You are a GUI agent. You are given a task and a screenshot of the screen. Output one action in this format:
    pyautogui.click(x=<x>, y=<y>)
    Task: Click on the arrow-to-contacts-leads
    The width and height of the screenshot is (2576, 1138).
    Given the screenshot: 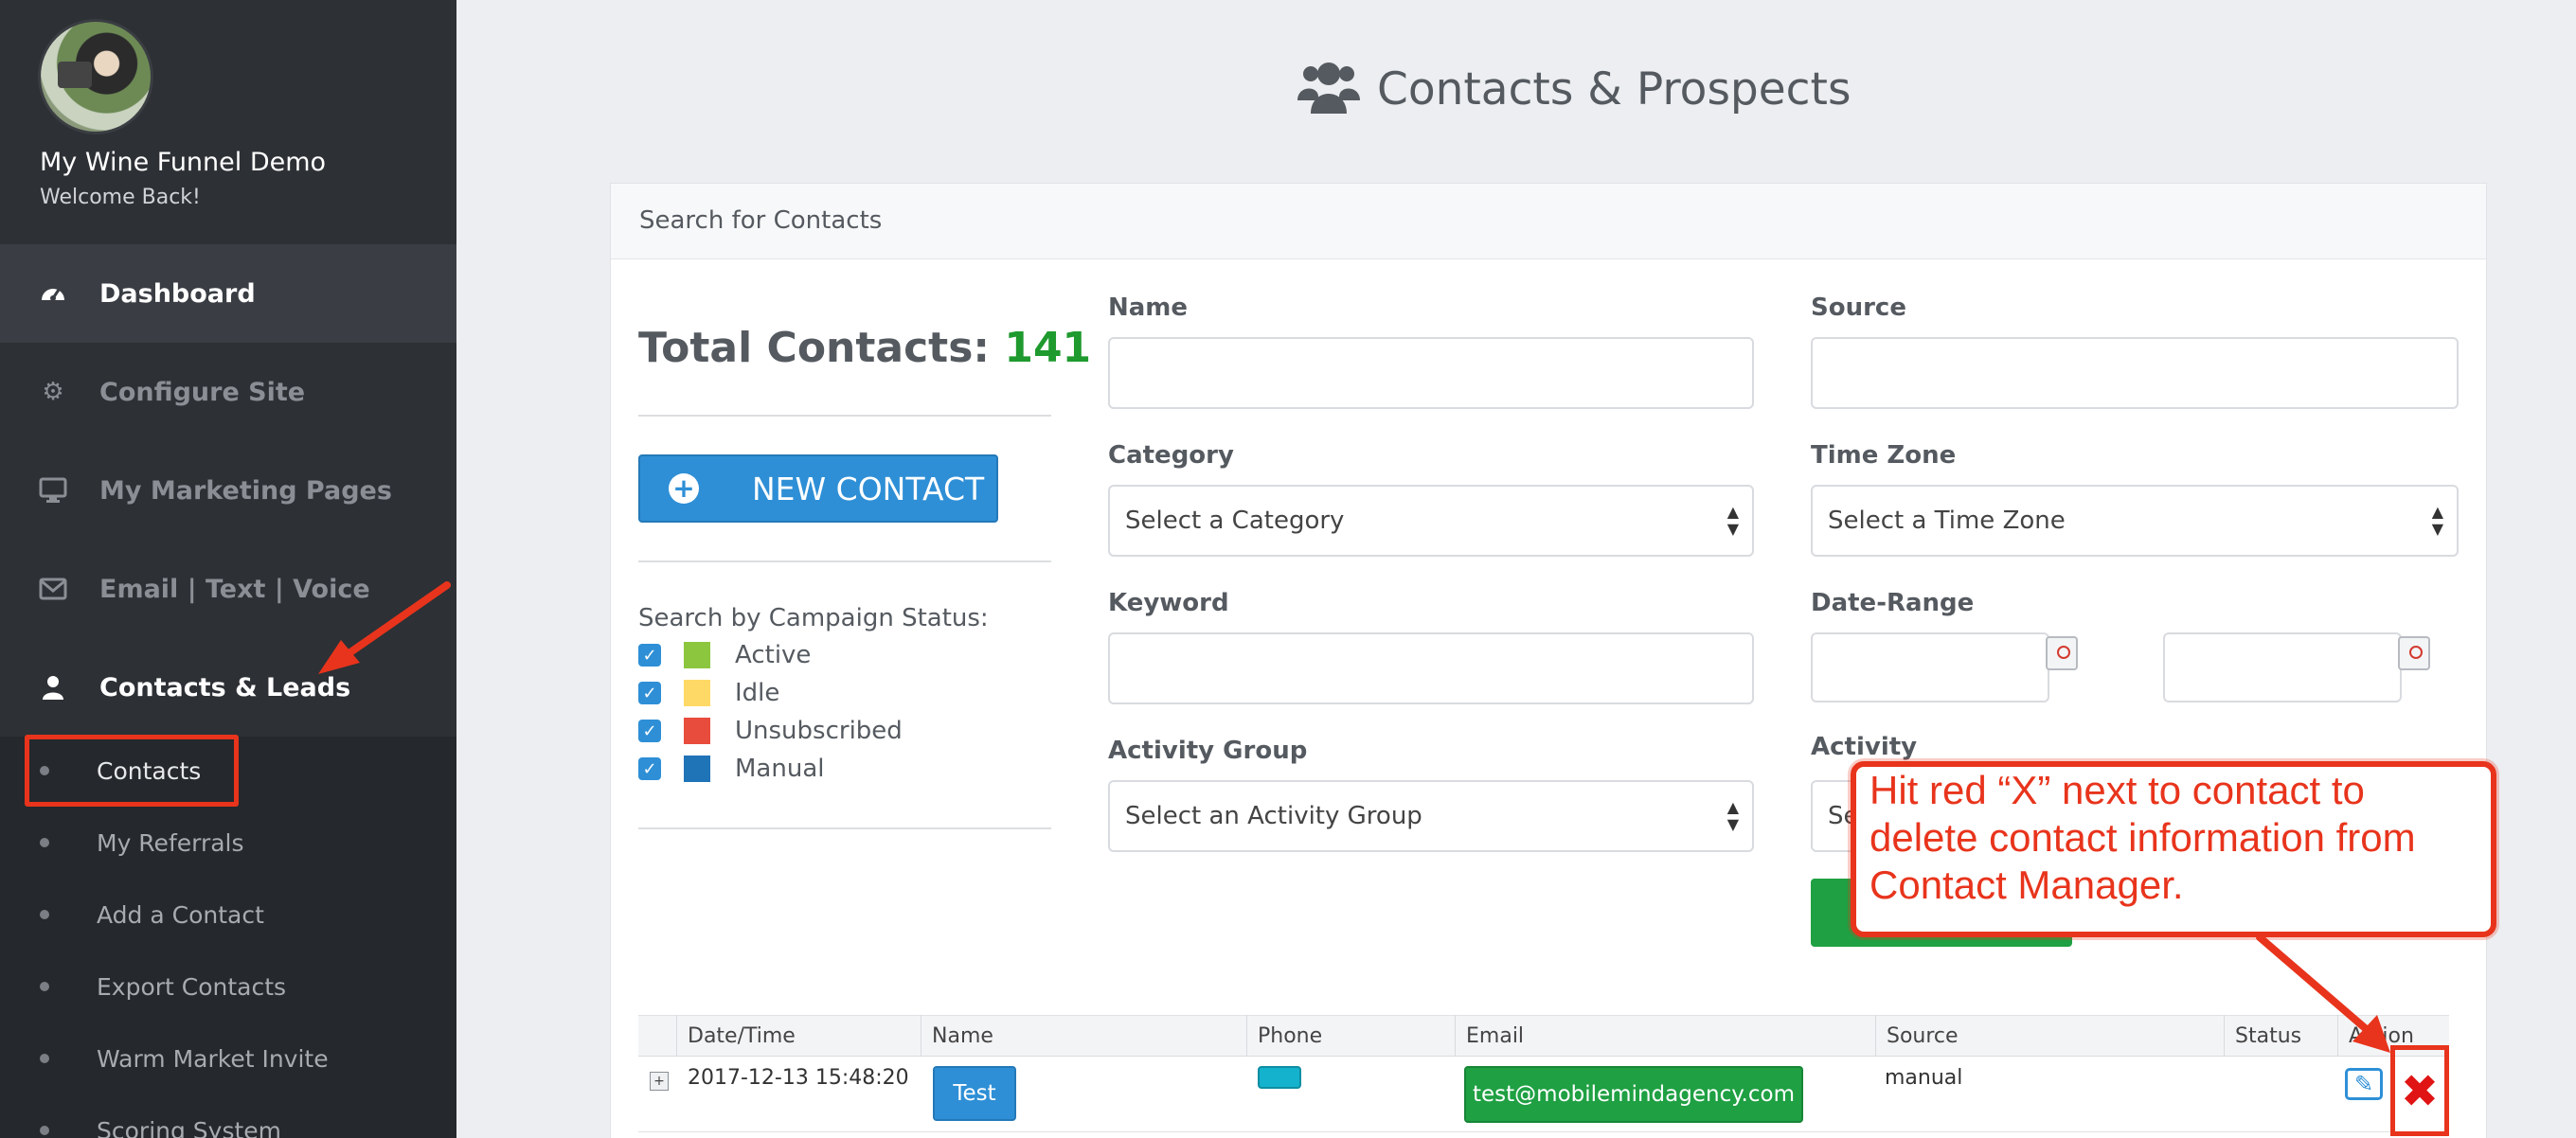 What is the action you would take?
    pyautogui.click(x=394, y=622)
    